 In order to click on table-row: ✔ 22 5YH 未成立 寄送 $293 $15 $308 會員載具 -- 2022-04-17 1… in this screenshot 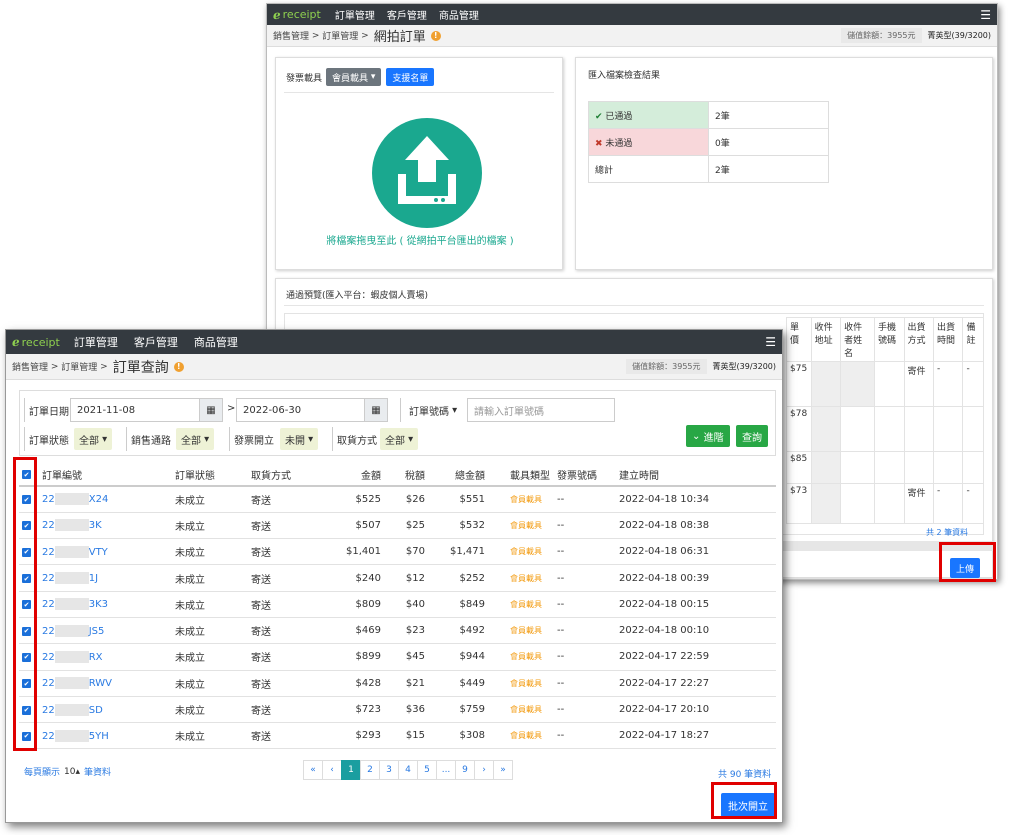, I will do `click(397, 736)`.